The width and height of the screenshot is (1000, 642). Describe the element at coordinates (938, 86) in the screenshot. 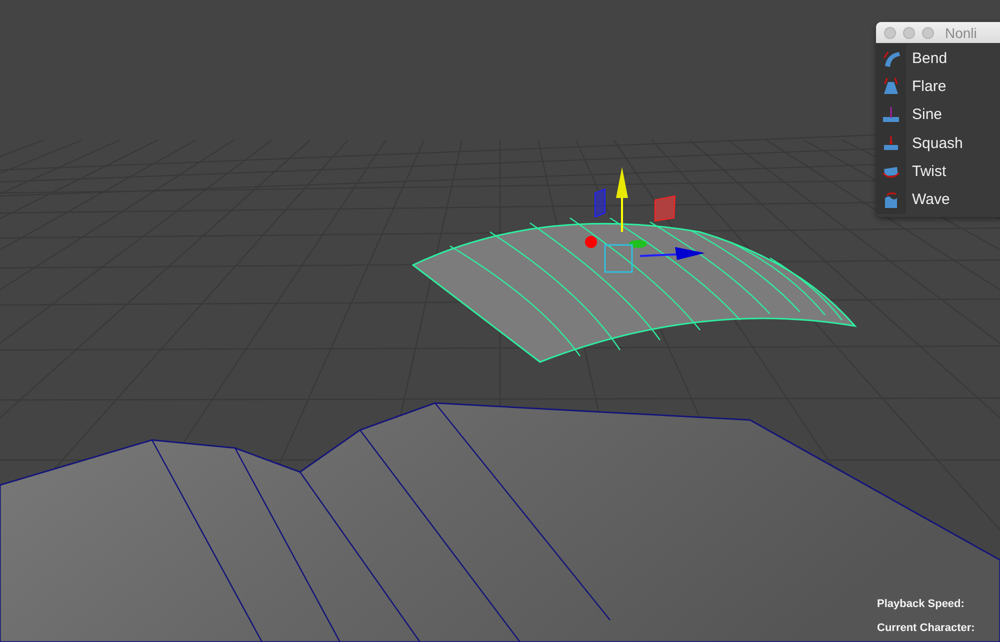

I see `menu-item: Flare` at that location.